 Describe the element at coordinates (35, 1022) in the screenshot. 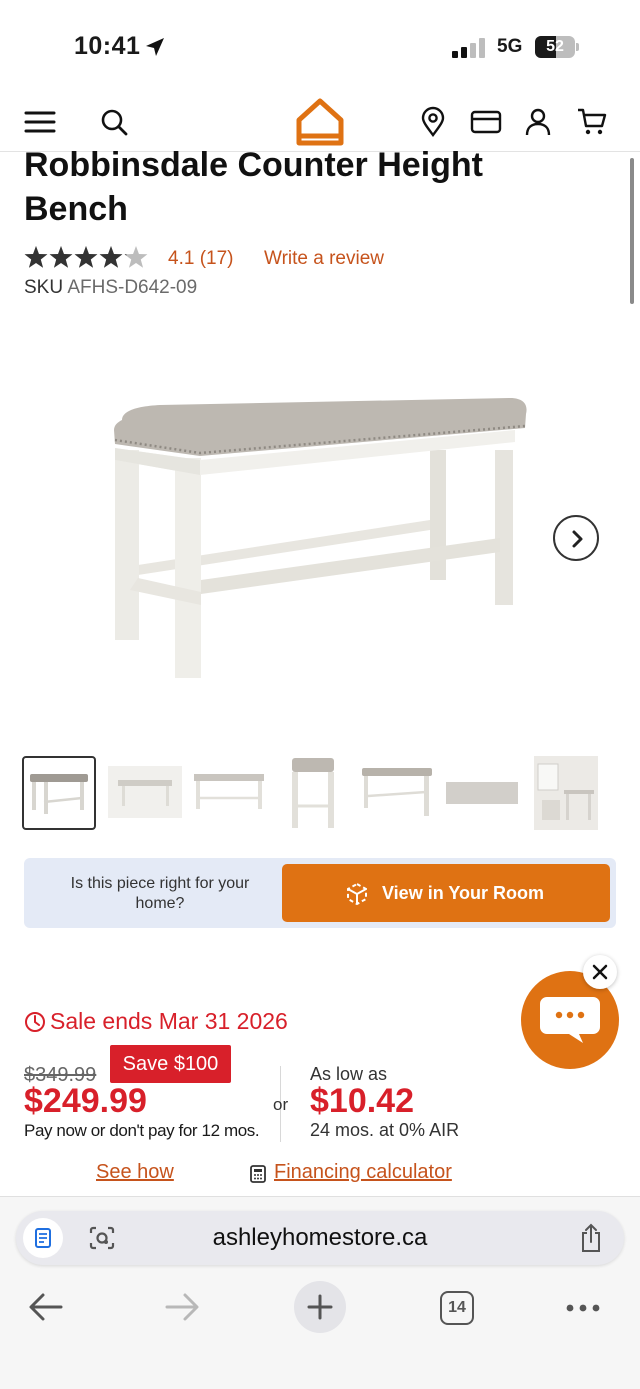

I see `clock-icon` at that location.